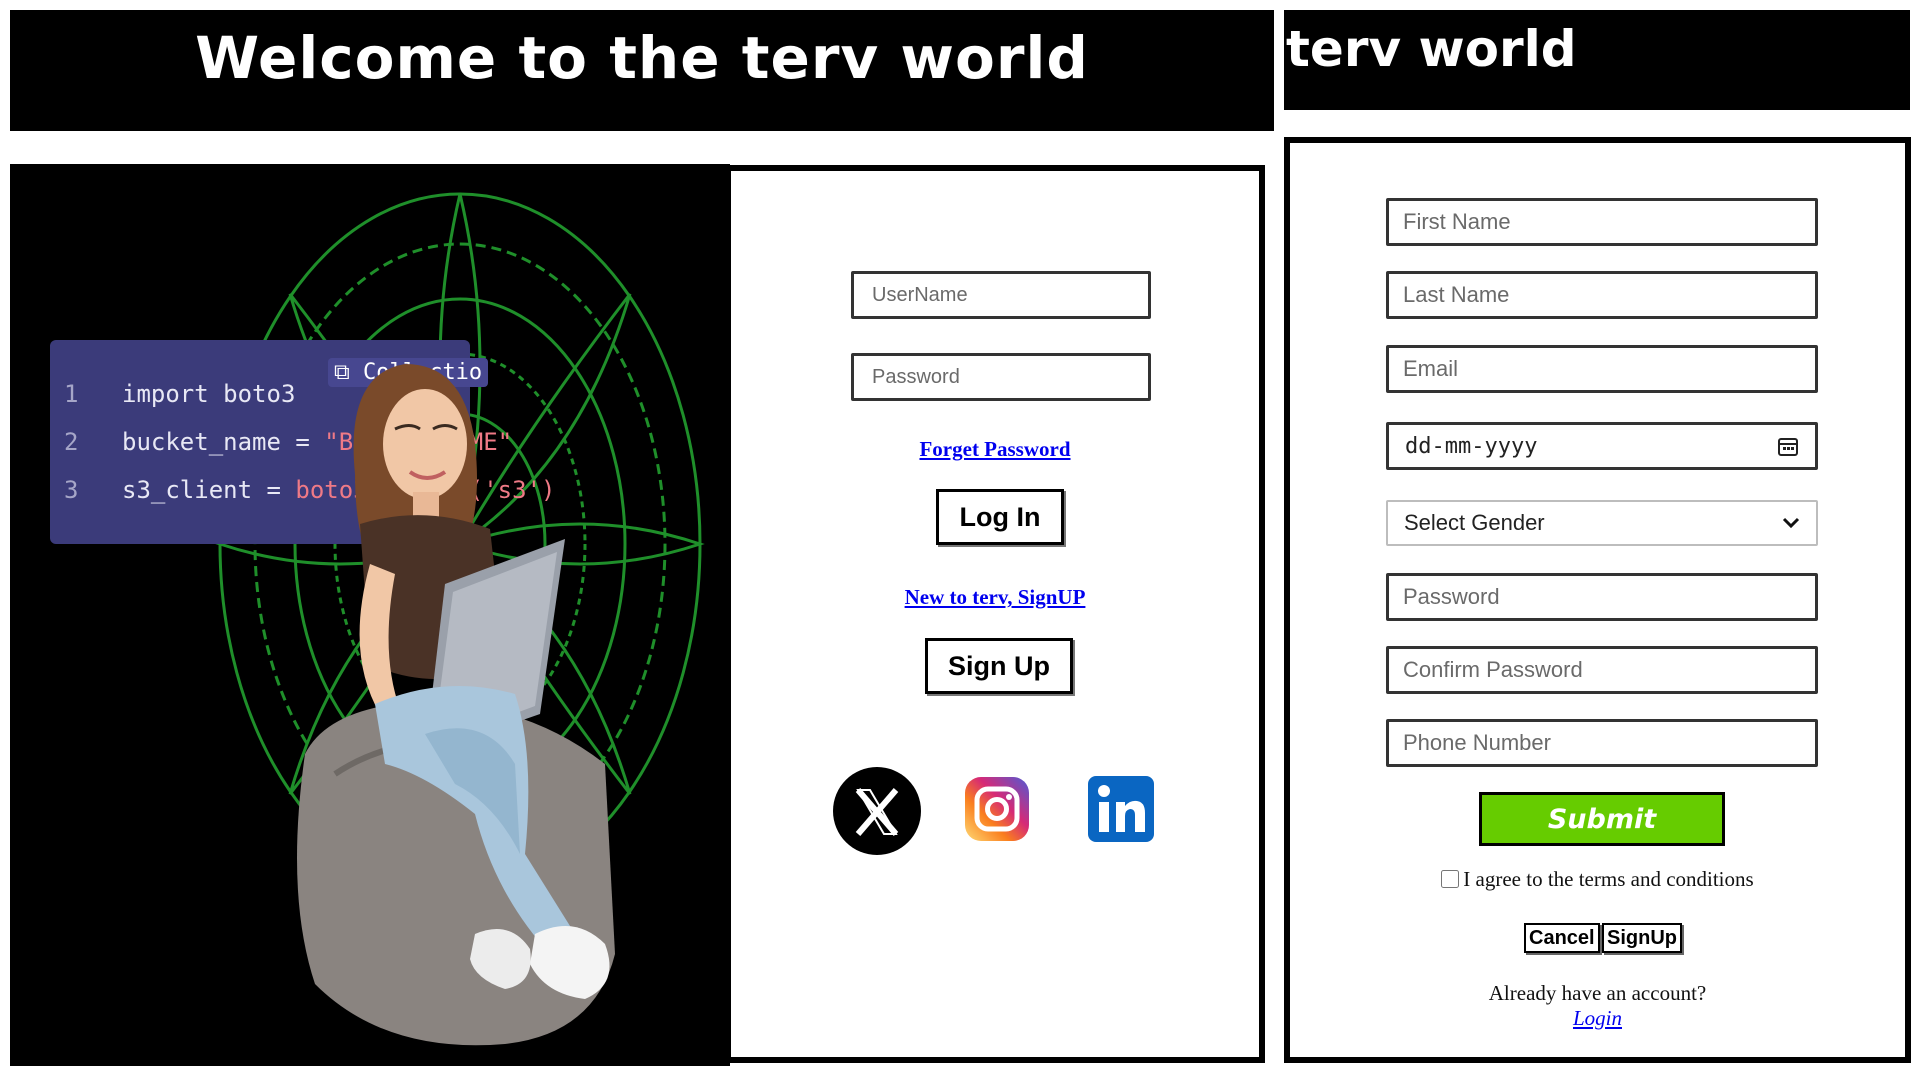 Image resolution: width=1920 pixels, height=1080 pixels. Describe the element at coordinates (1602, 523) in the screenshot. I see `gender-select: Select Gender` at that location.